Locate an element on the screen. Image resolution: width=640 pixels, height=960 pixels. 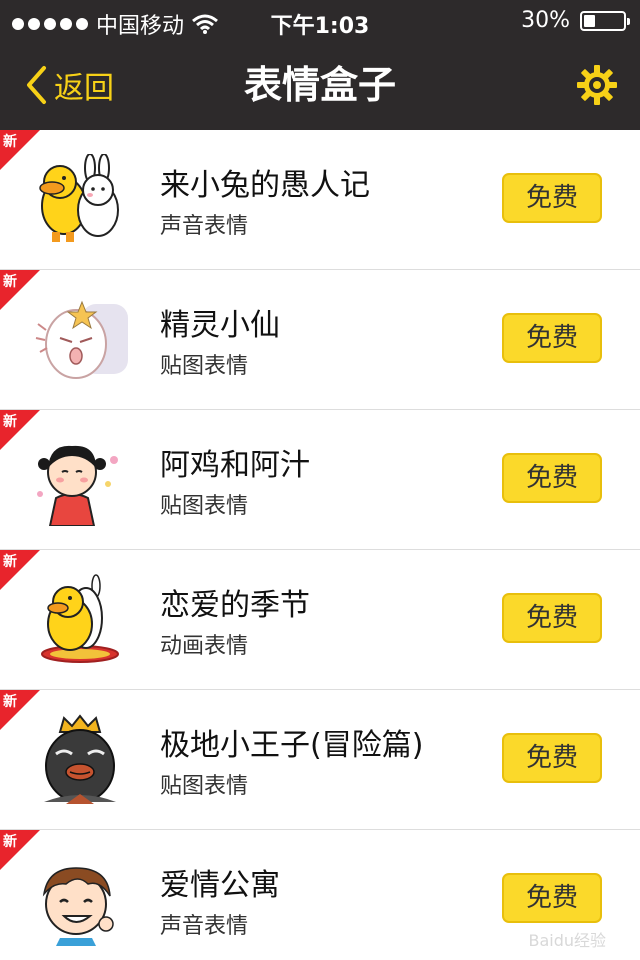
crowned-bird-sticker-icon is located at coordinates (80, 759).